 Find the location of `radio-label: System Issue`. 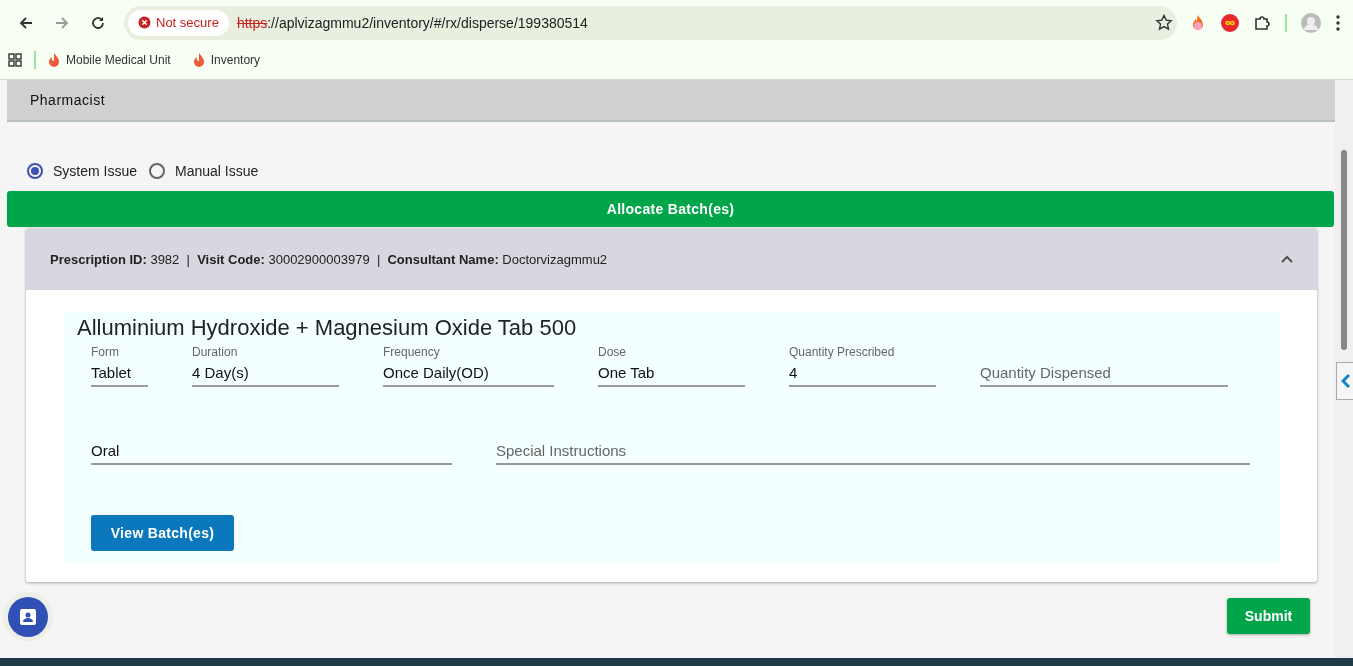

radio-label: System Issue is located at coordinates (95, 171).